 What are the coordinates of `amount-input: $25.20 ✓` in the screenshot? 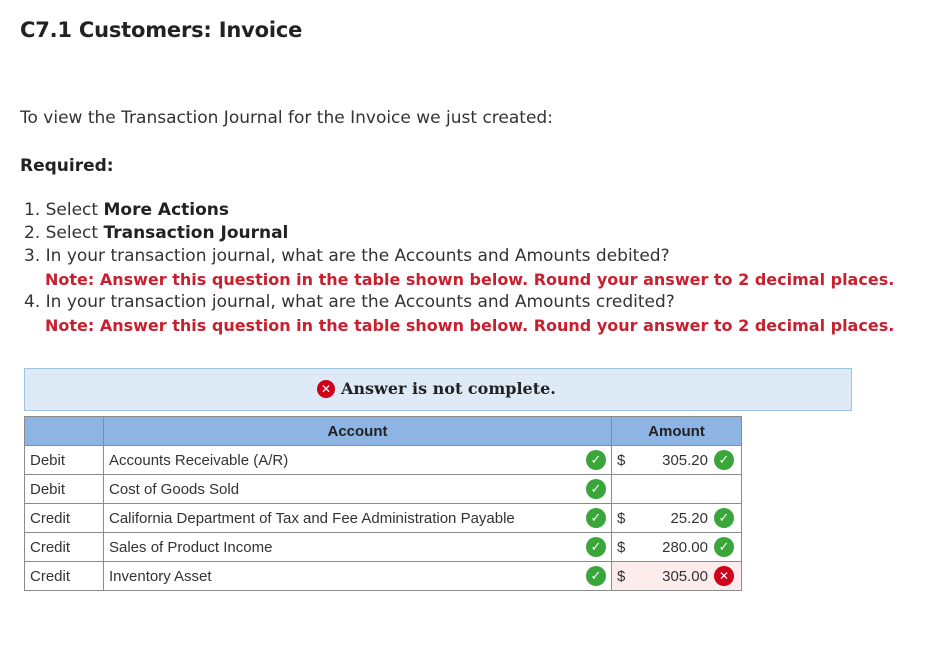 It's located at (676, 518).